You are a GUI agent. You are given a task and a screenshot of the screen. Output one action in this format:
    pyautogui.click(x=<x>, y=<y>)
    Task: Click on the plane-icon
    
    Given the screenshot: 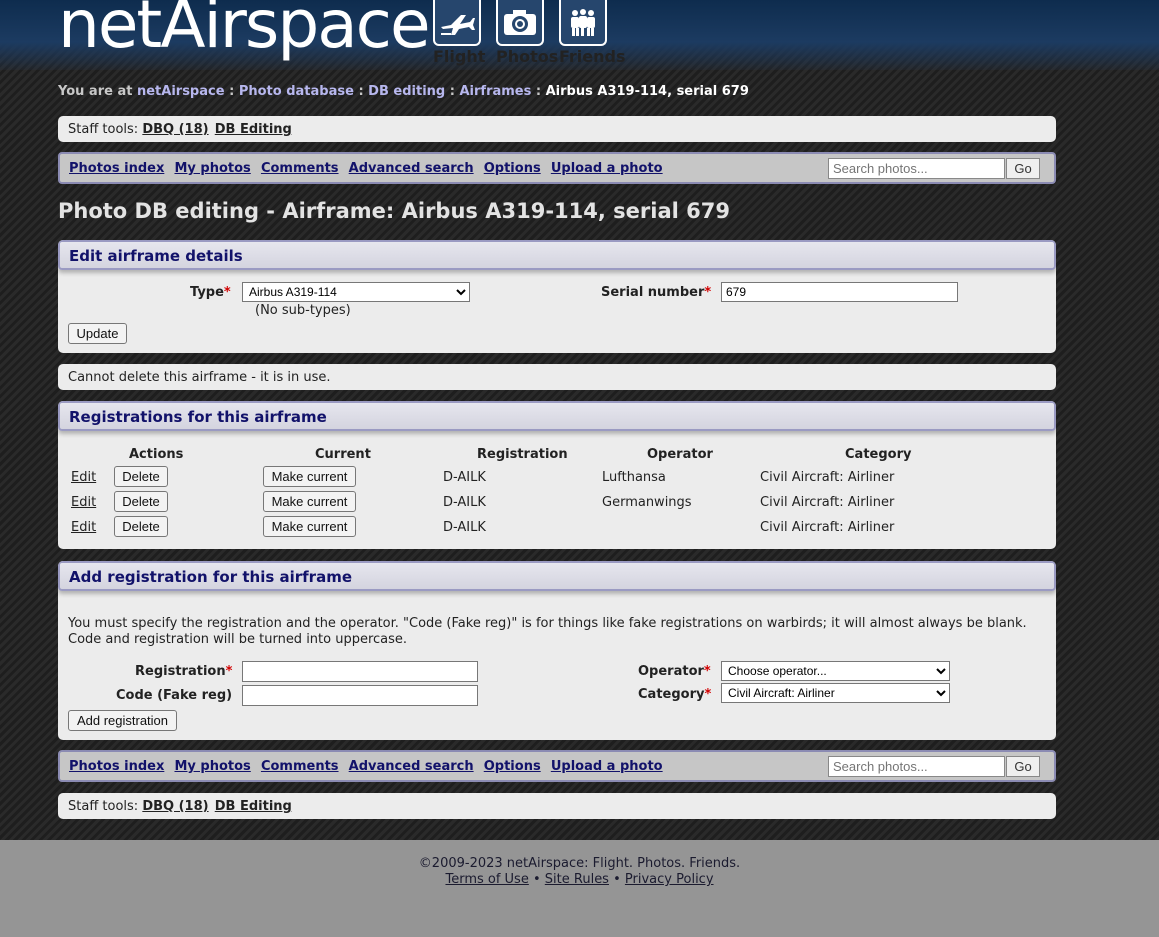 What is the action you would take?
    pyautogui.click(x=457, y=23)
    